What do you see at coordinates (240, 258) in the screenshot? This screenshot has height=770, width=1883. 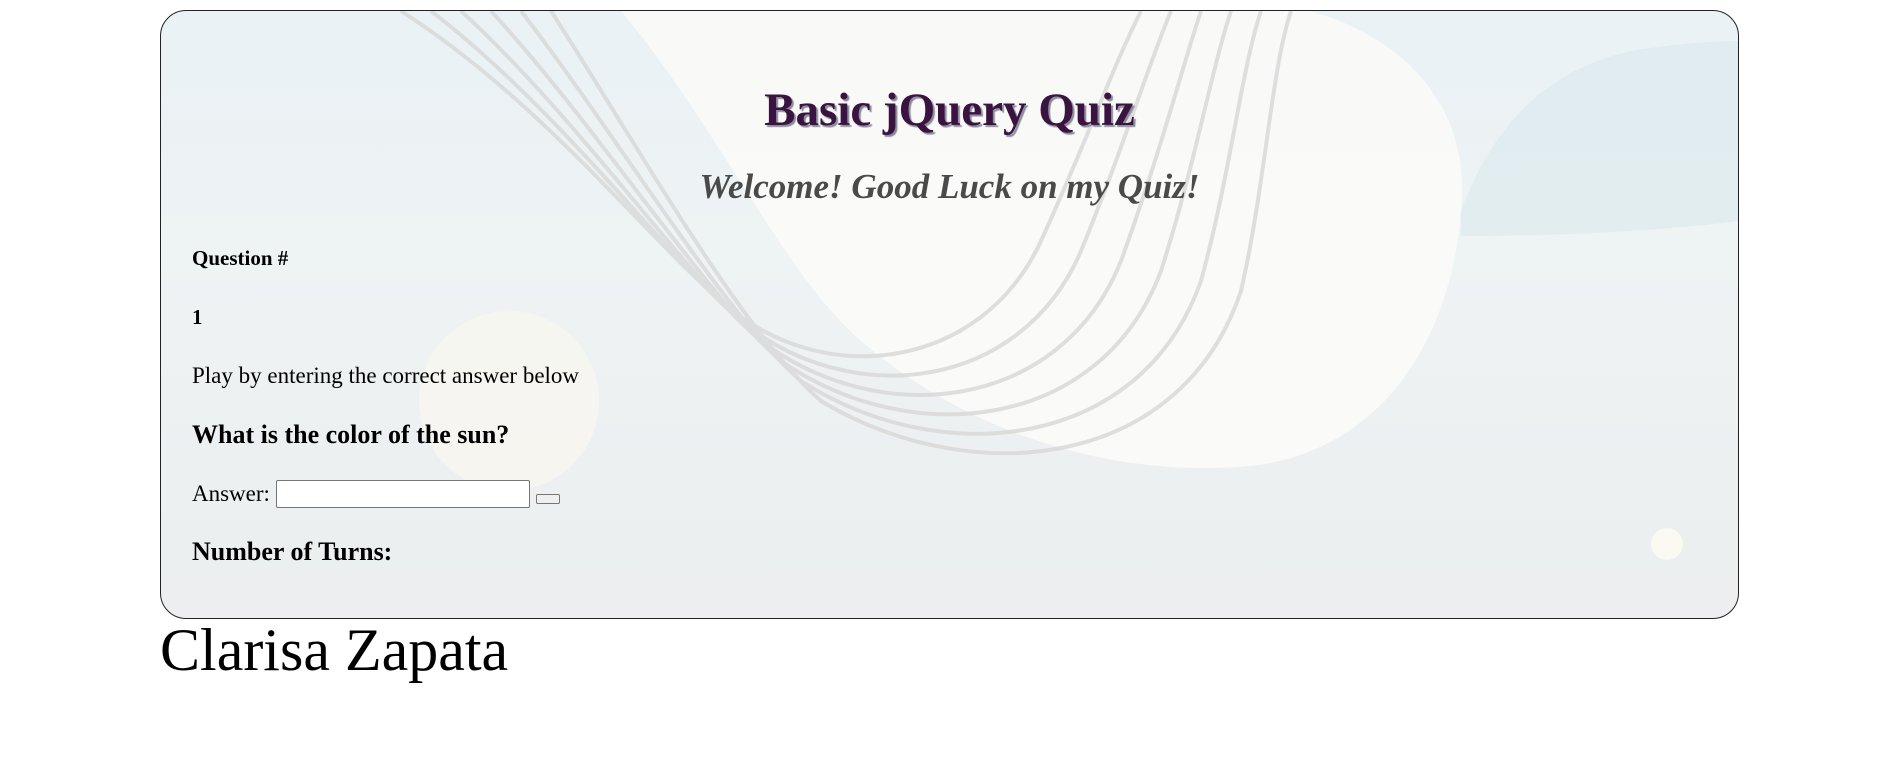 I see `question-number-label: Question #` at bounding box center [240, 258].